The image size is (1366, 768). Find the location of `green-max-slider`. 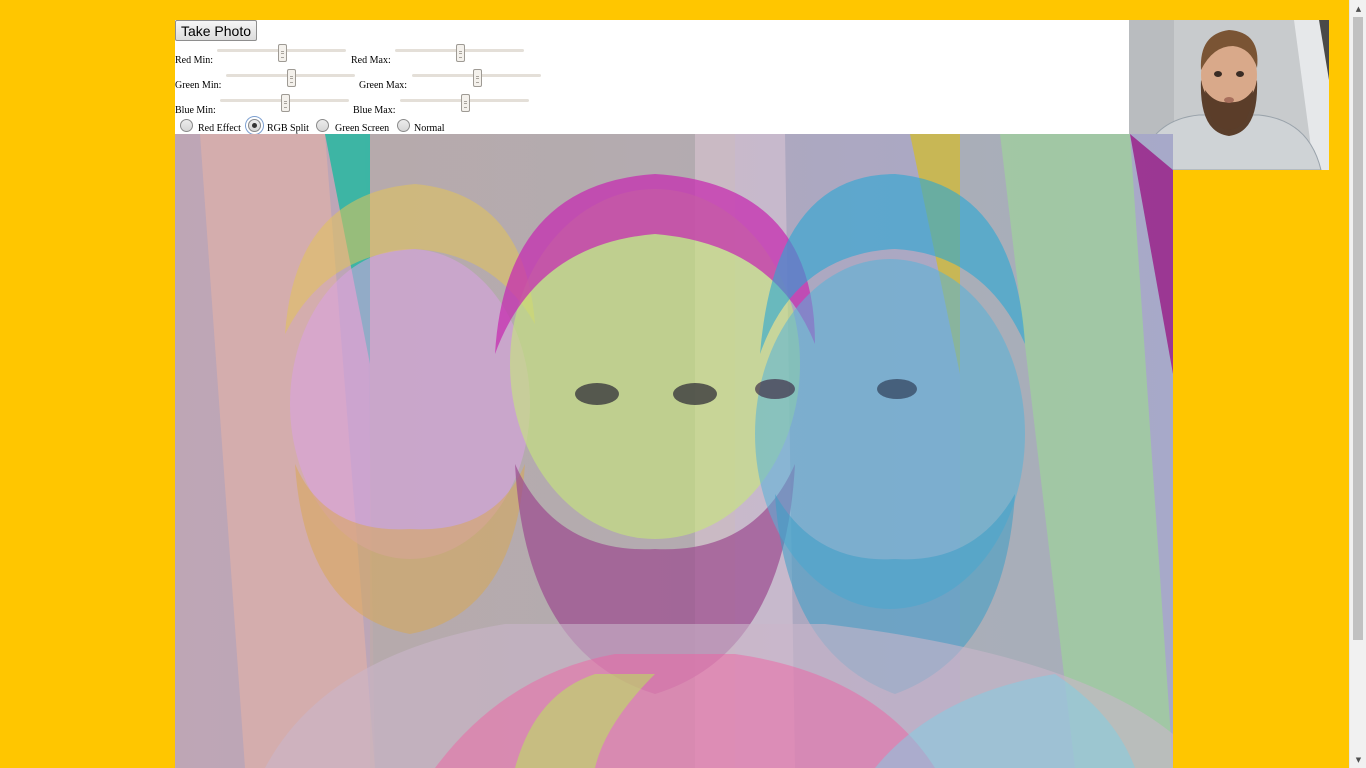

green-max-slider is located at coordinates (476, 77).